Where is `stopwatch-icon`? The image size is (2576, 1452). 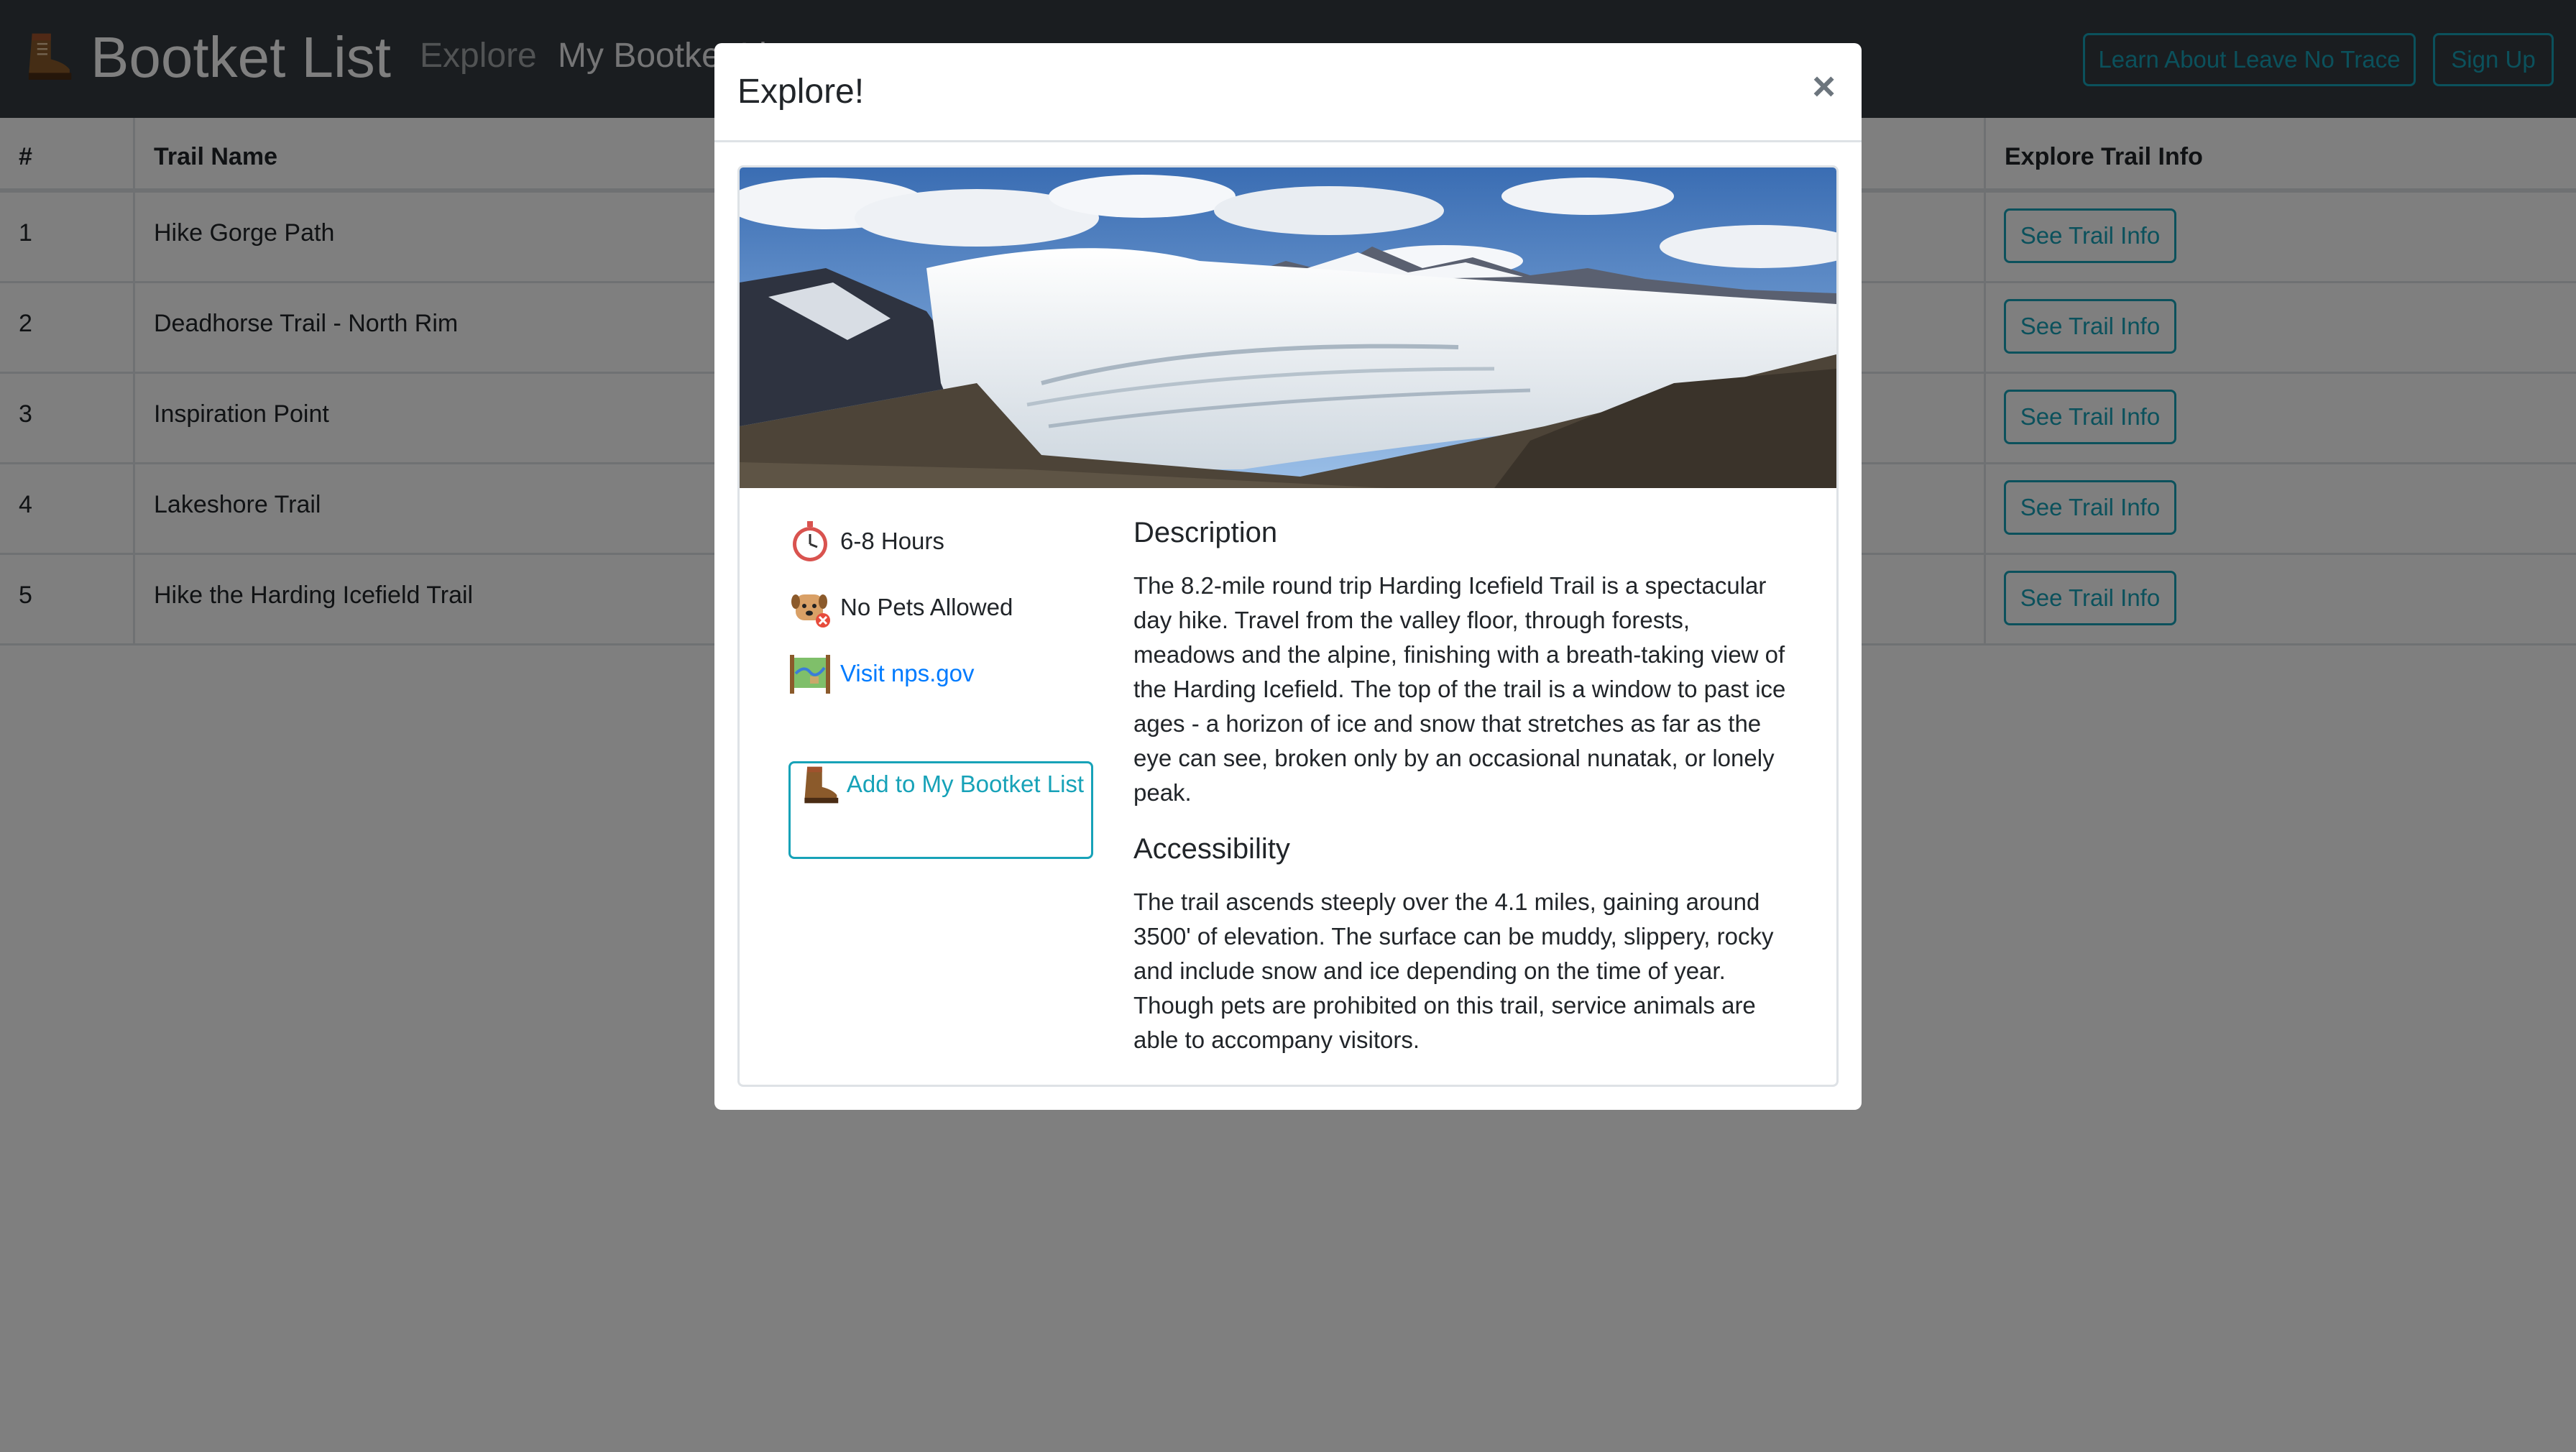 stopwatch-icon is located at coordinates (810, 541).